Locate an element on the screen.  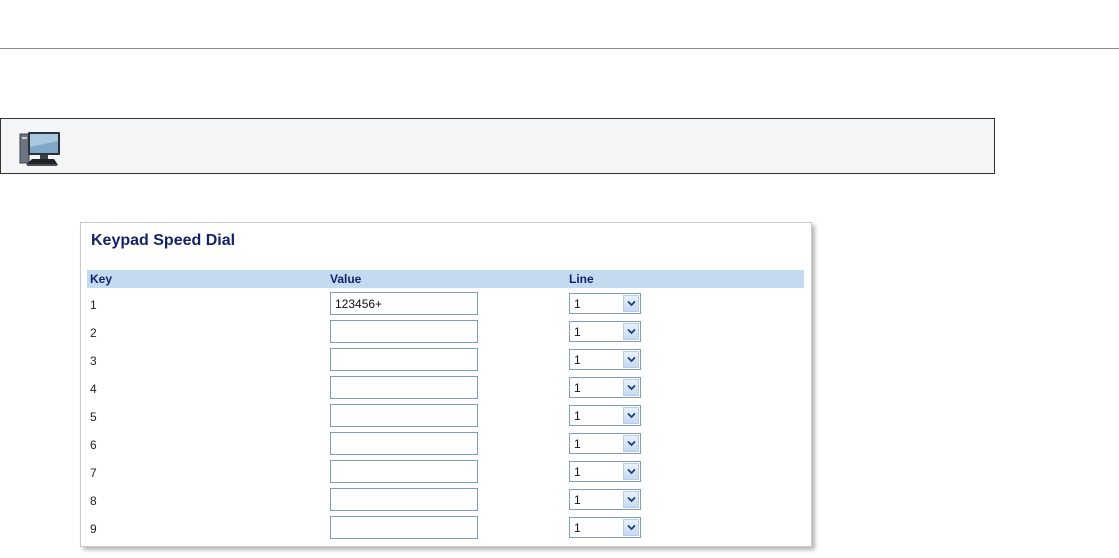
table-row: 9 1 is located at coordinates (445, 529).